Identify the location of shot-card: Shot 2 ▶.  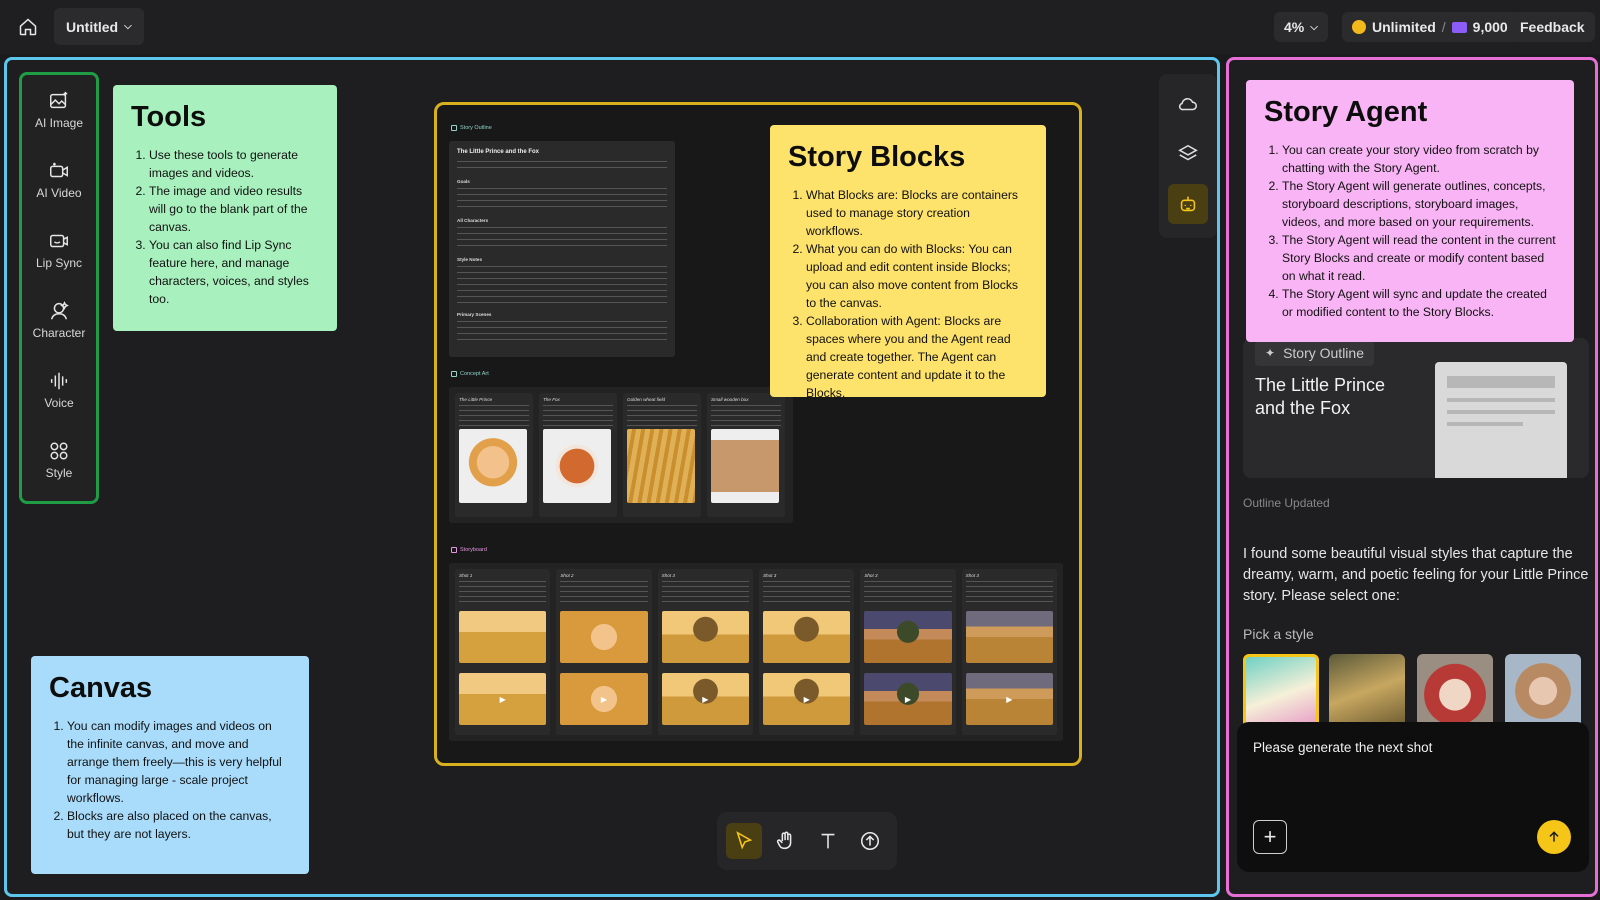
(604, 652).